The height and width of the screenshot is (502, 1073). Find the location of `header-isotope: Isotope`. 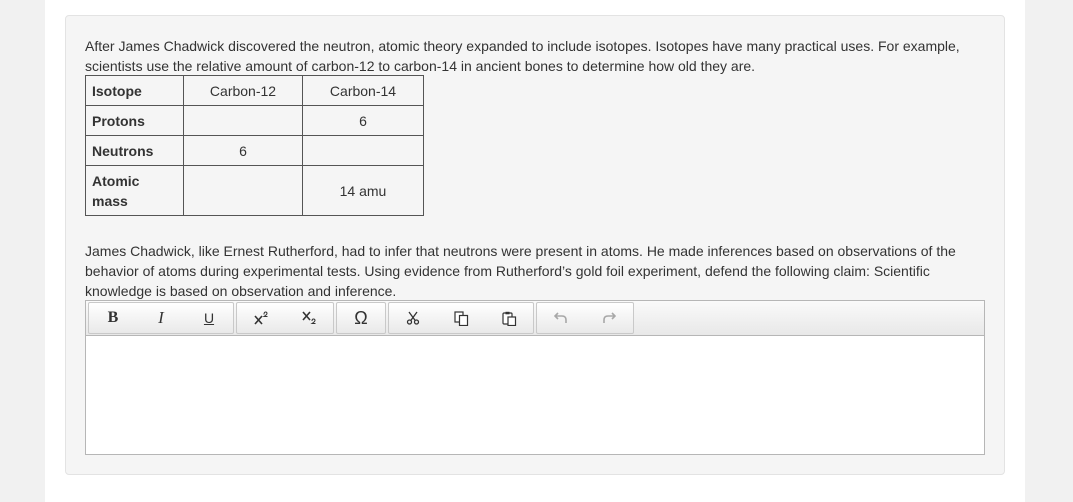

header-isotope: Isotope is located at coordinates (134, 90).